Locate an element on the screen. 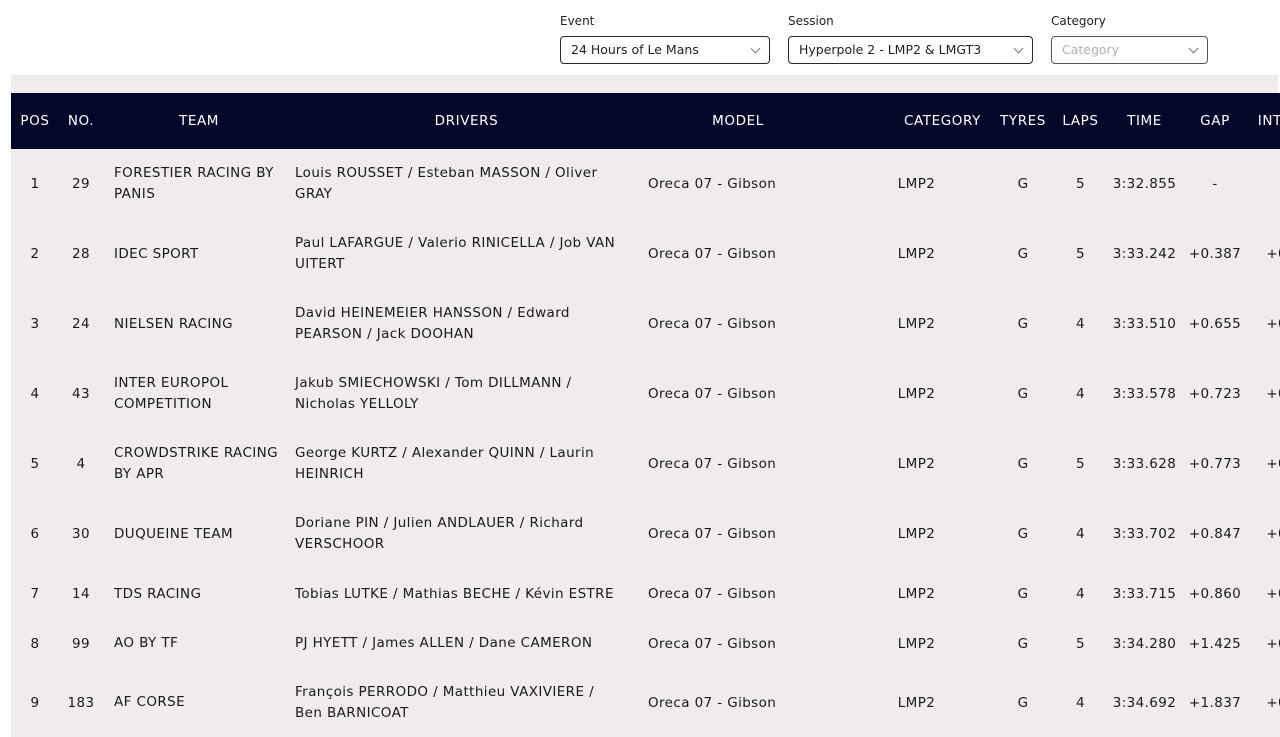 This screenshot has width=1280, height=737. header-pos: POS is located at coordinates (35, 121).